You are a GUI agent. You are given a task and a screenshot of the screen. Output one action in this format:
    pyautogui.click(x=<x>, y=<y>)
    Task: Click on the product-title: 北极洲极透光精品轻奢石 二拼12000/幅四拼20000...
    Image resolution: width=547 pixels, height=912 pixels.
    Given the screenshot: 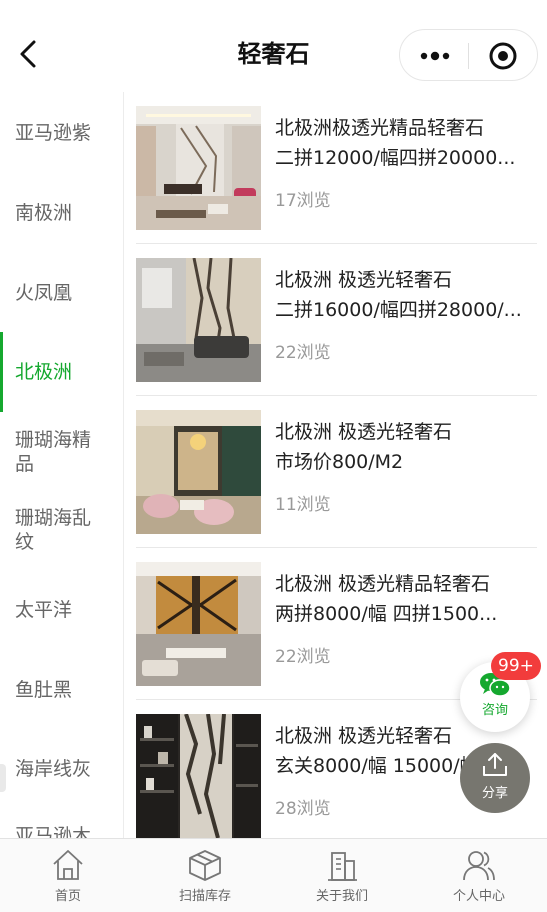 What is the action you would take?
    pyautogui.click(x=400, y=143)
    